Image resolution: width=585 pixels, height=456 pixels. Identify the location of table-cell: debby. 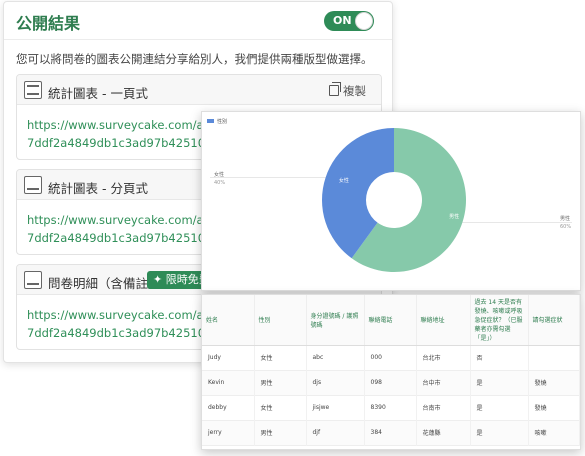
(228, 407).